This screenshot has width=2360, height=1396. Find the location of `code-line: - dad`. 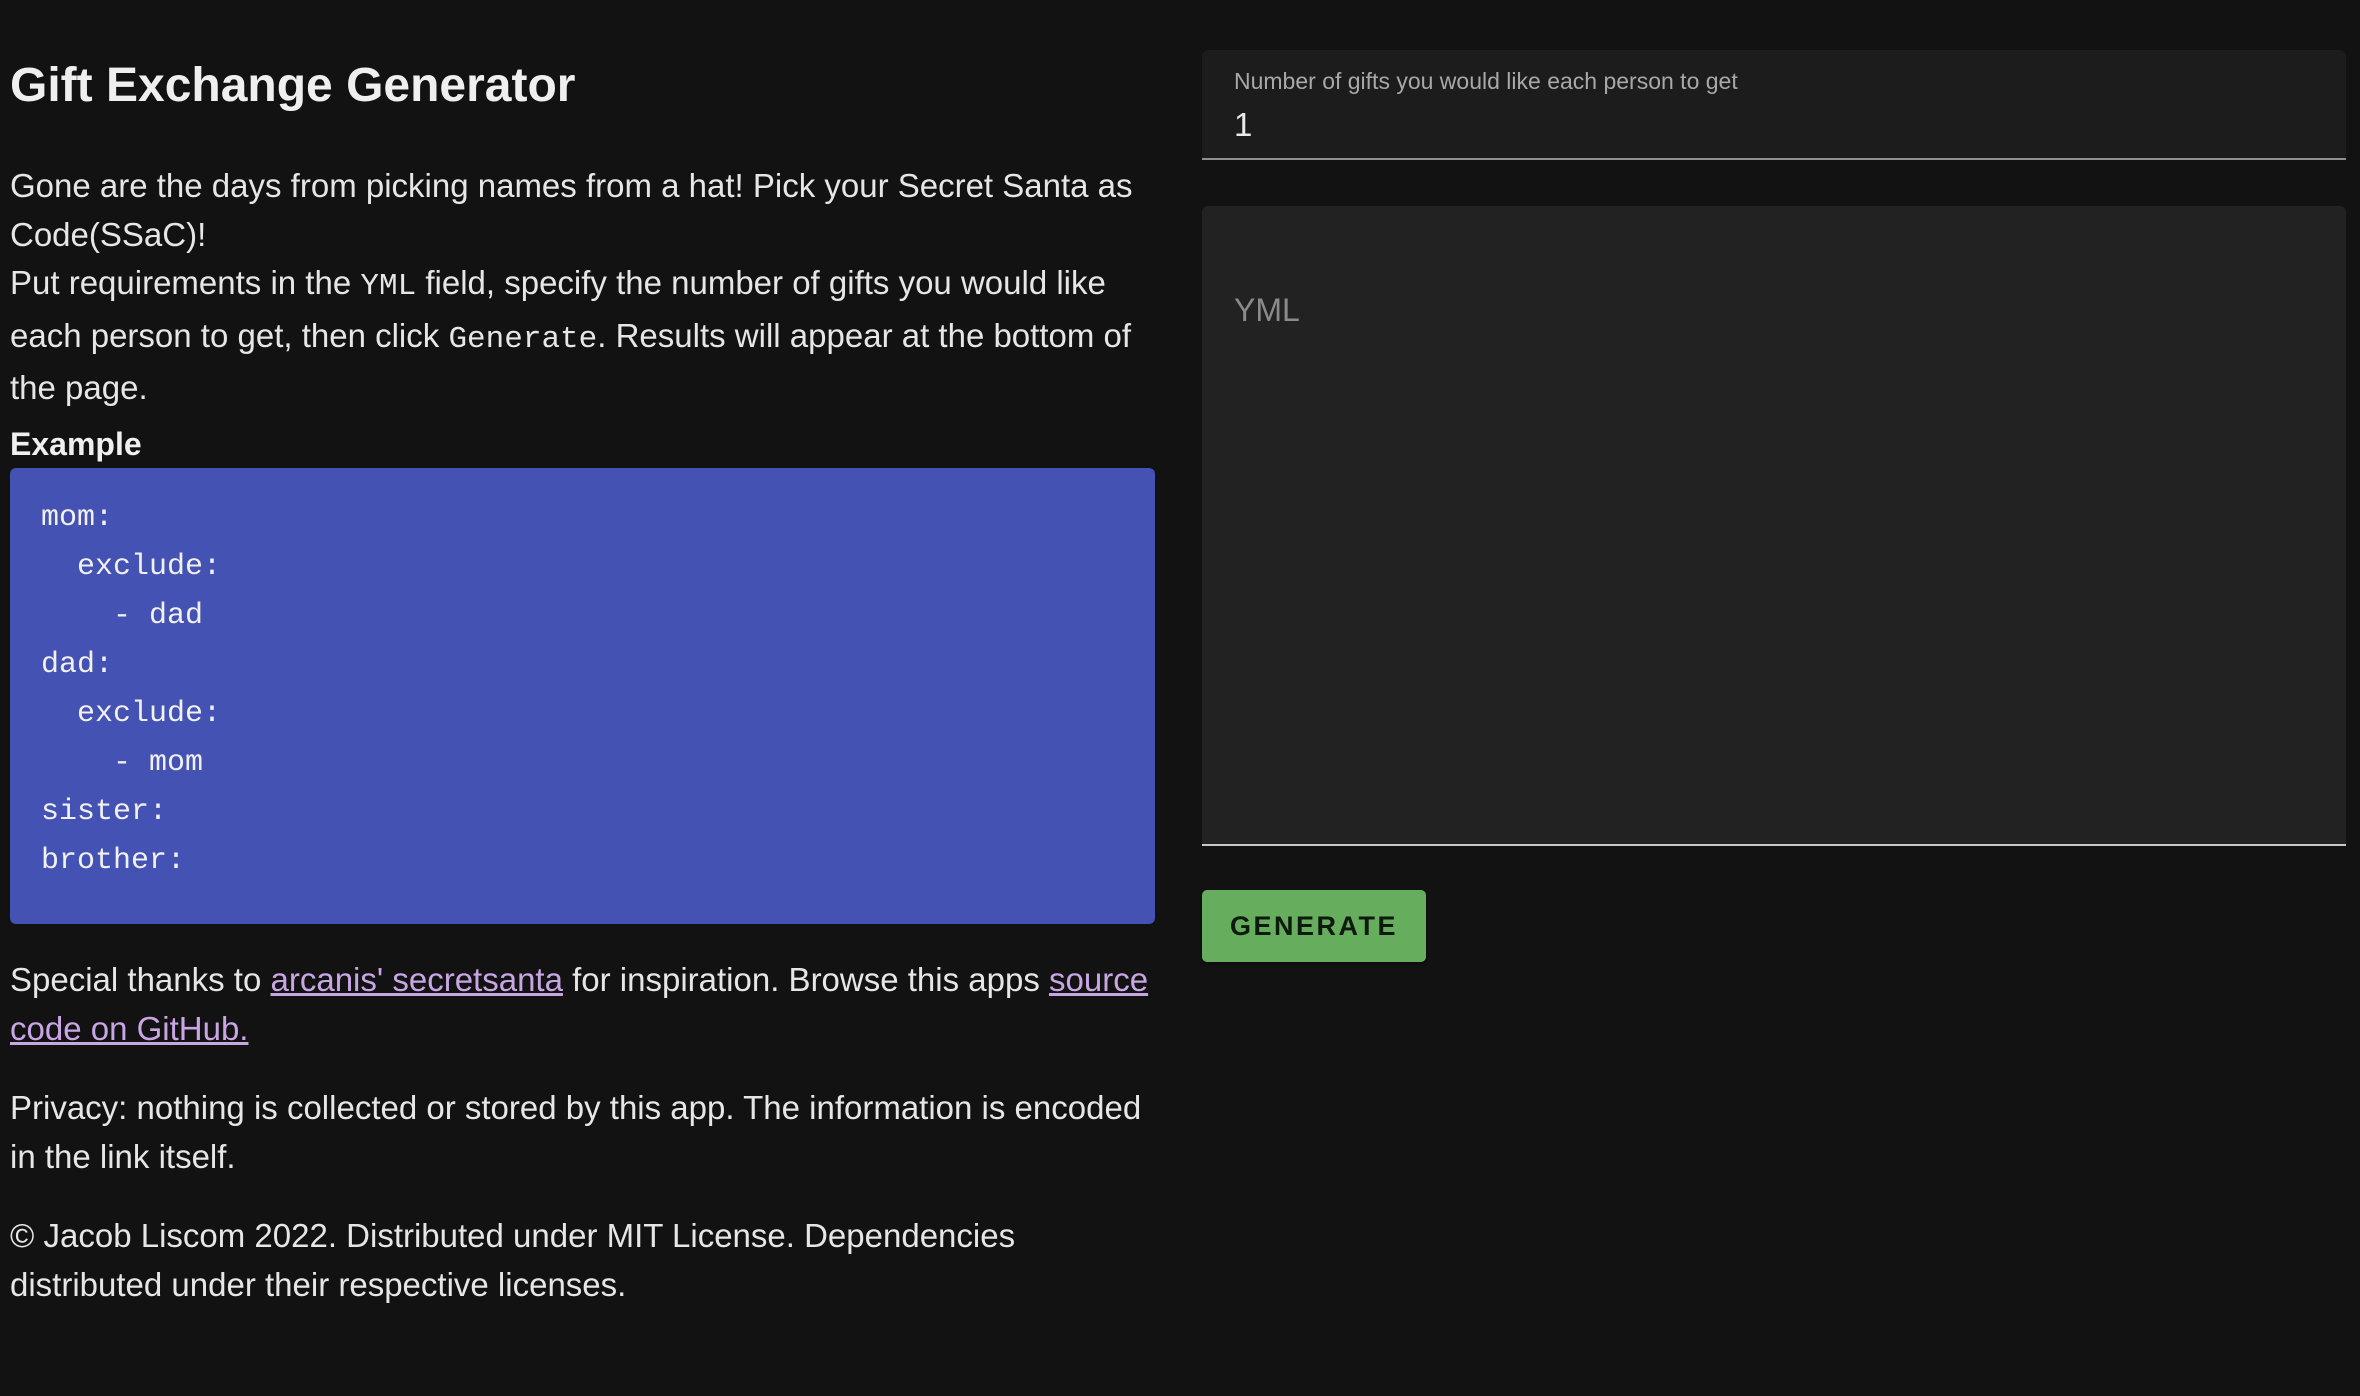

code-line: - dad is located at coordinates (122, 616).